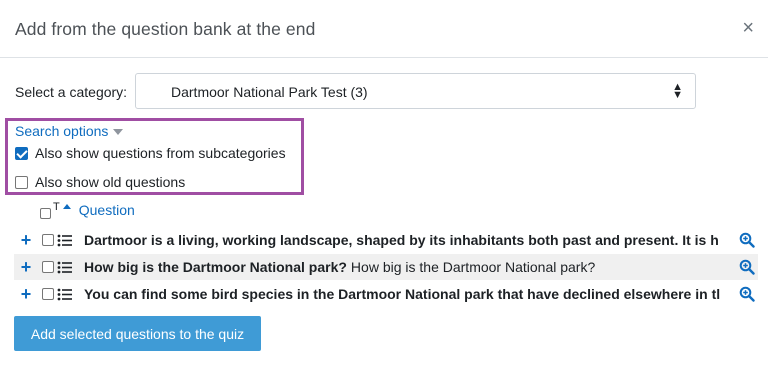  What do you see at coordinates (66, 206) in the screenshot?
I see `sort-asc-icon` at bounding box center [66, 206].